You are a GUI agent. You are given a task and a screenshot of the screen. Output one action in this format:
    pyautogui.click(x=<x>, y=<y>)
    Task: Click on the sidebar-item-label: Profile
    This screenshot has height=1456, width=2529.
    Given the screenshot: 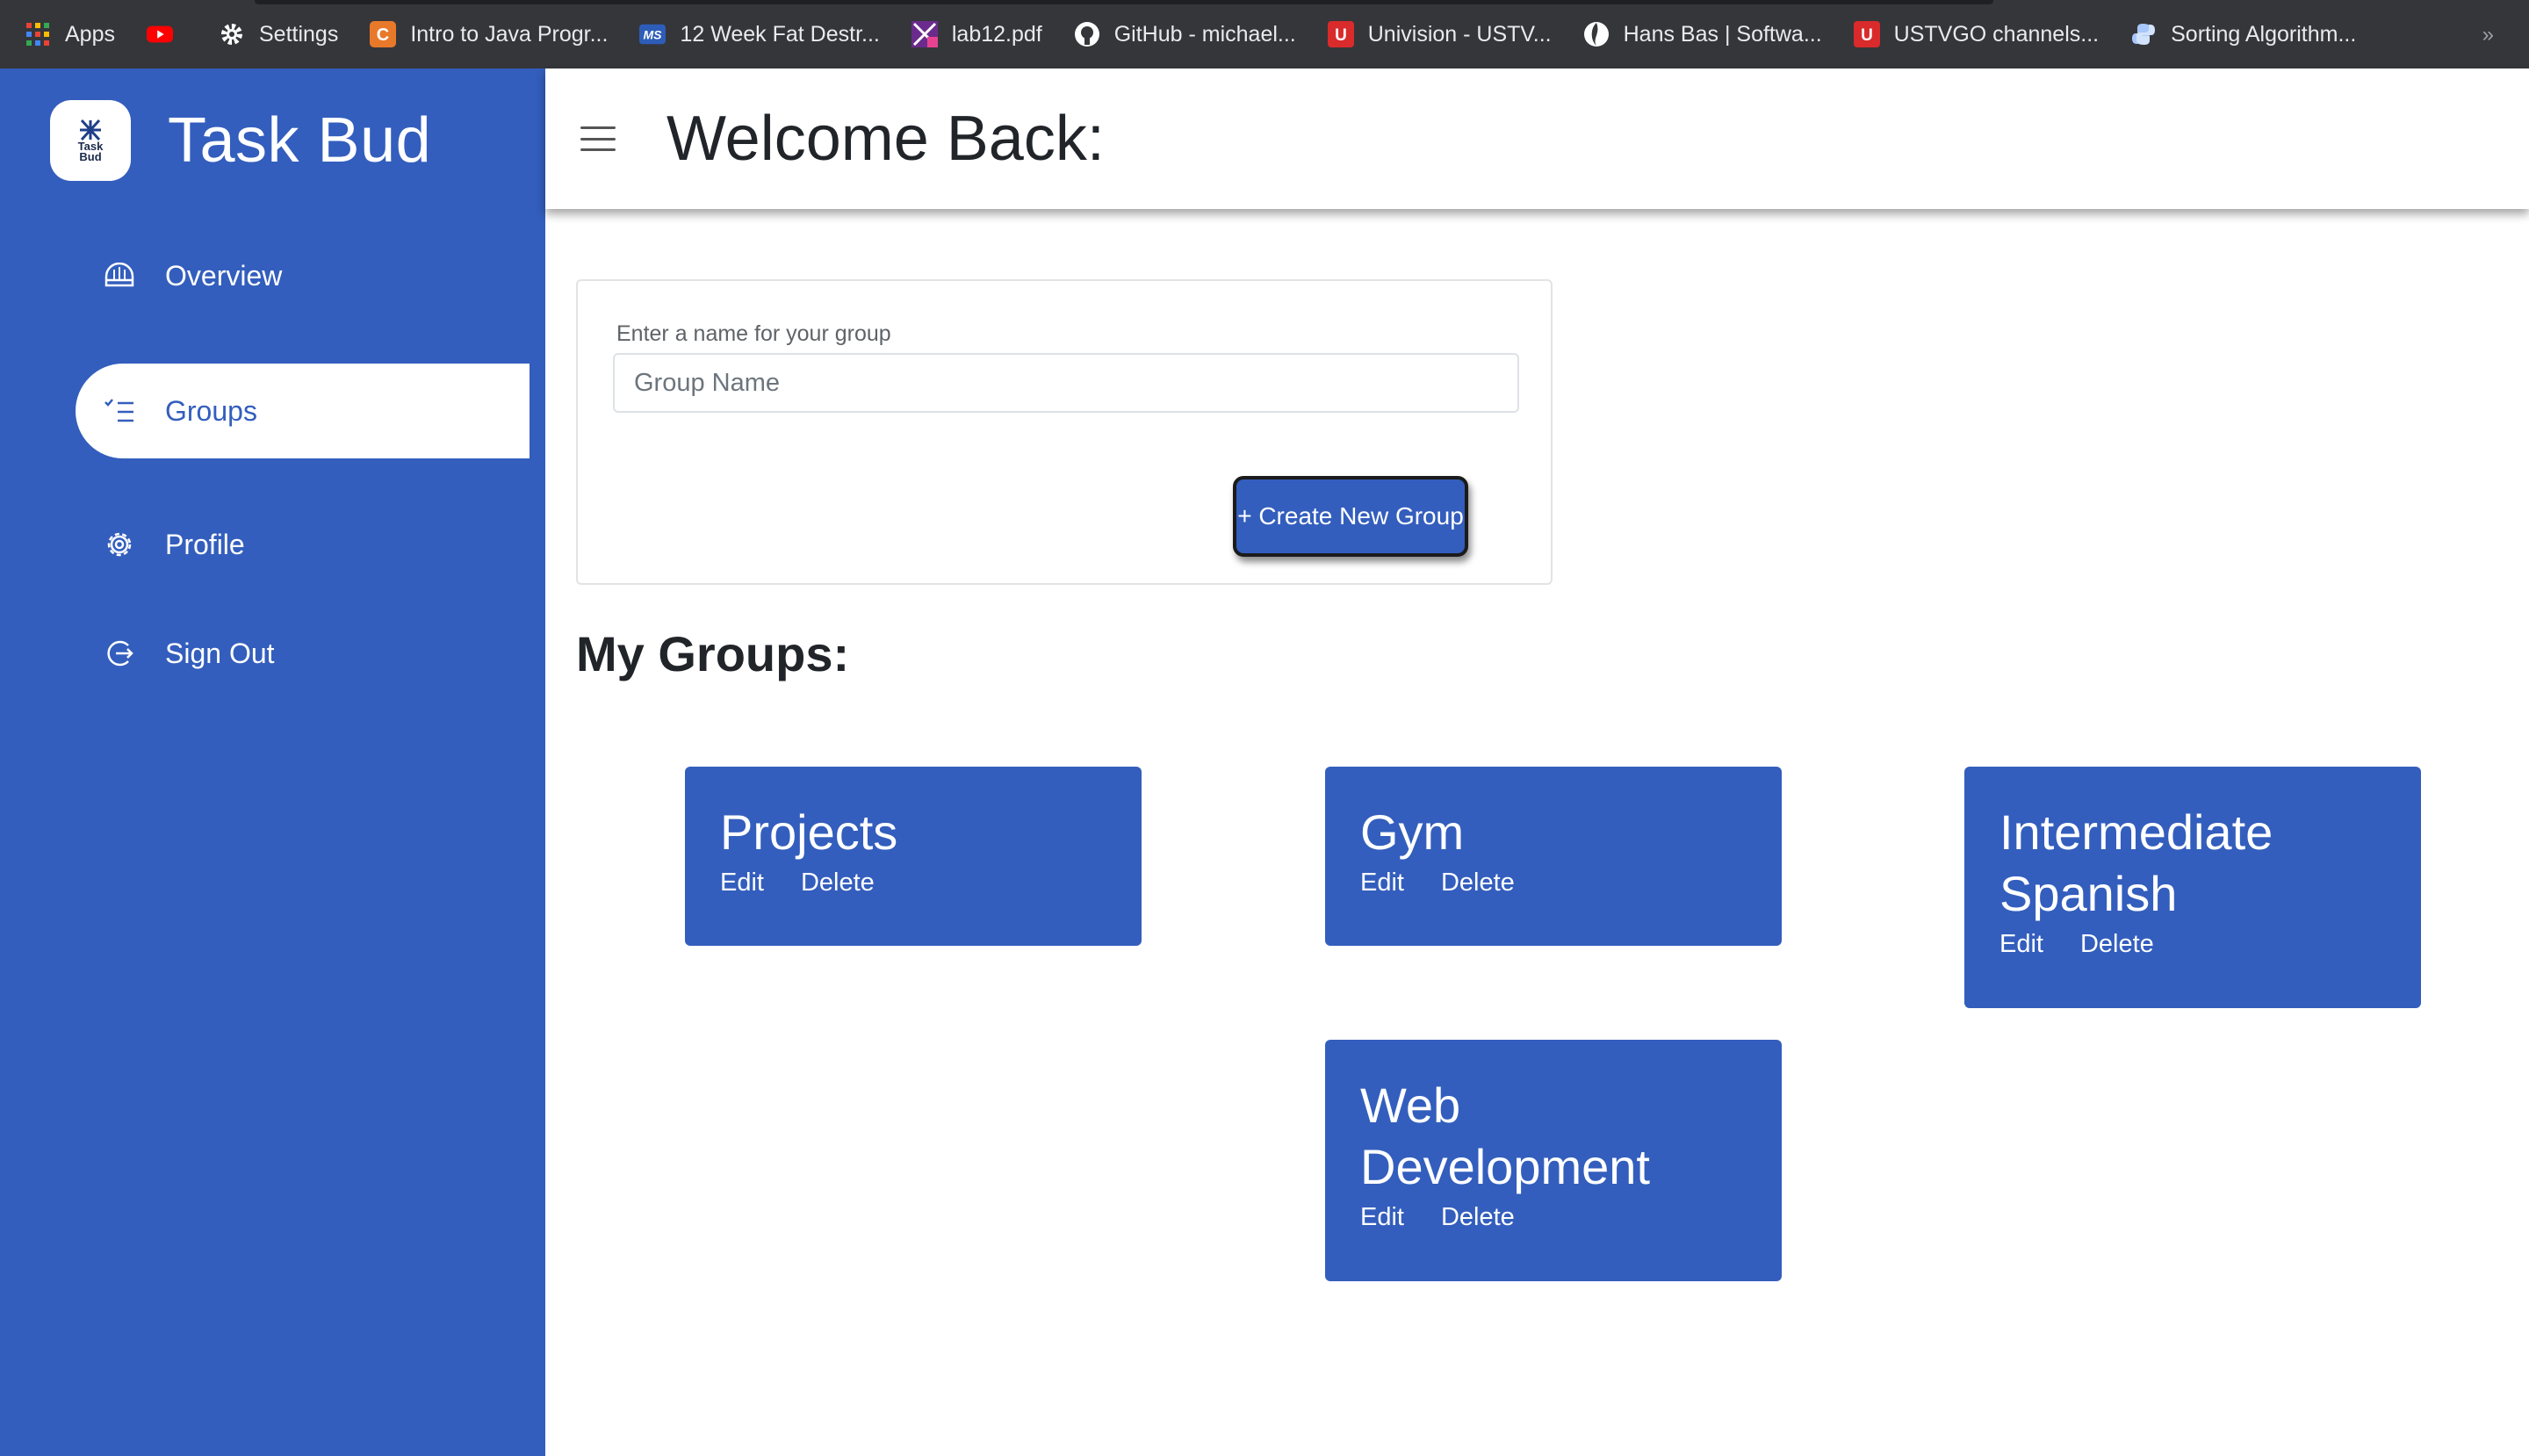 What is the action you would take?
    pyautogui.click(x=205, y=544)
    